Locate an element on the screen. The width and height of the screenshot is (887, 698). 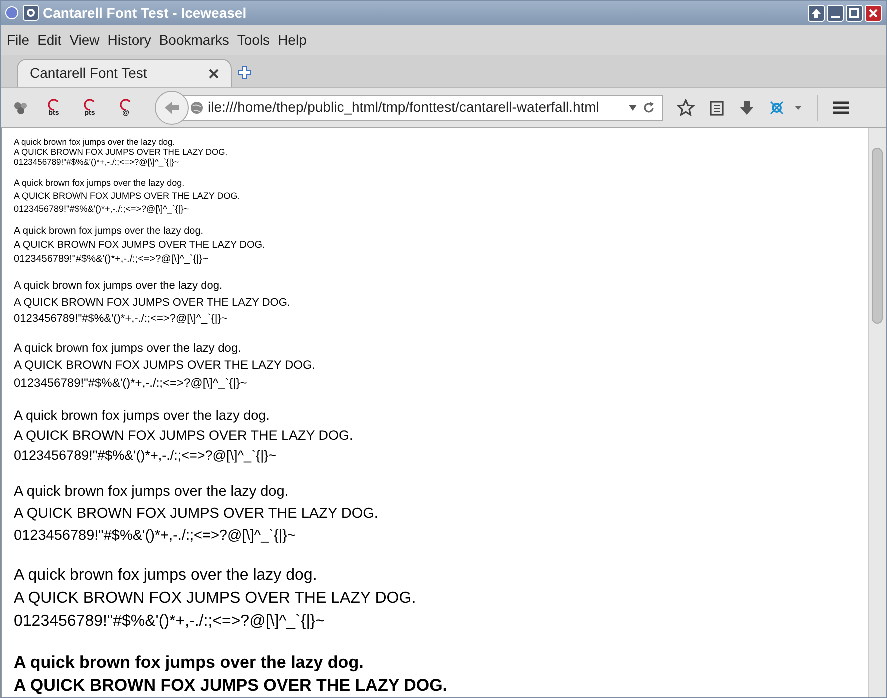
back-button is located at coordinates (172, 107).